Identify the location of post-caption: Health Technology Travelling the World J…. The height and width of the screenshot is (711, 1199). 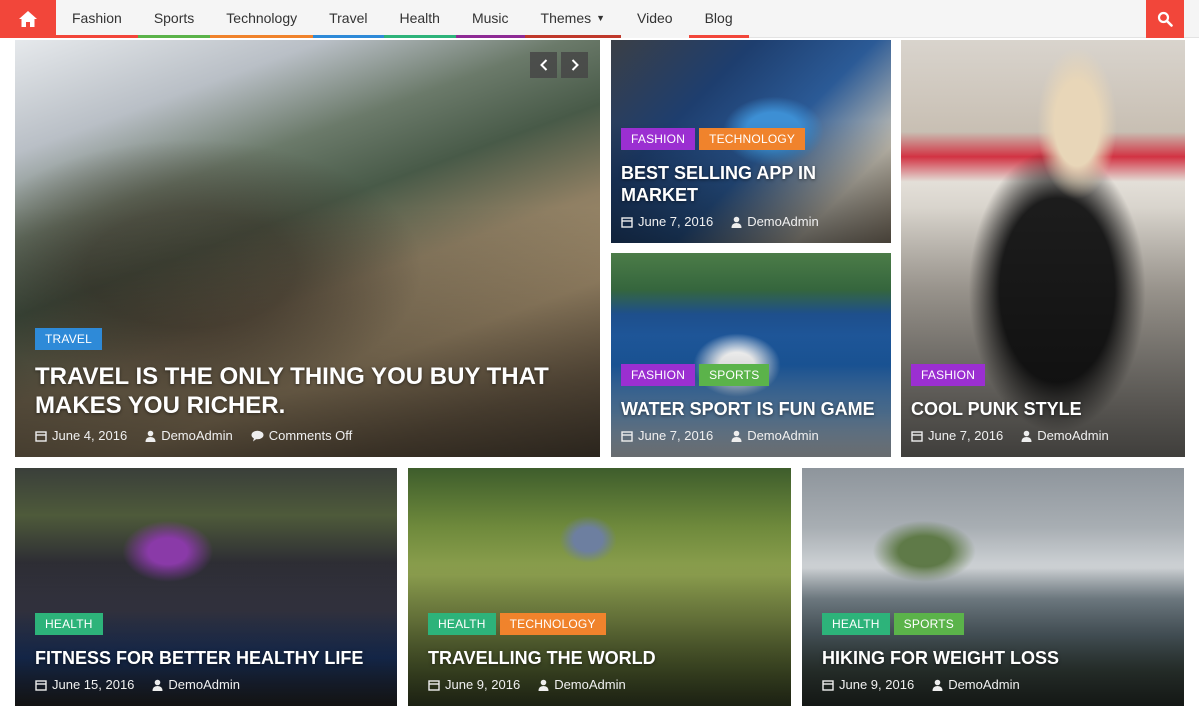
(602, 652).